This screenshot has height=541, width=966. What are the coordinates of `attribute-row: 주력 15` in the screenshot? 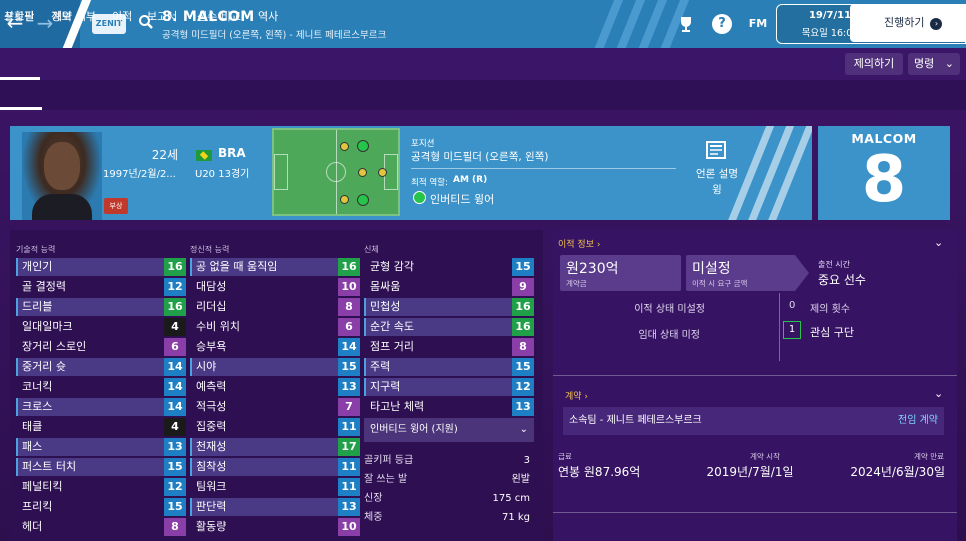 It's located at (449, 367).